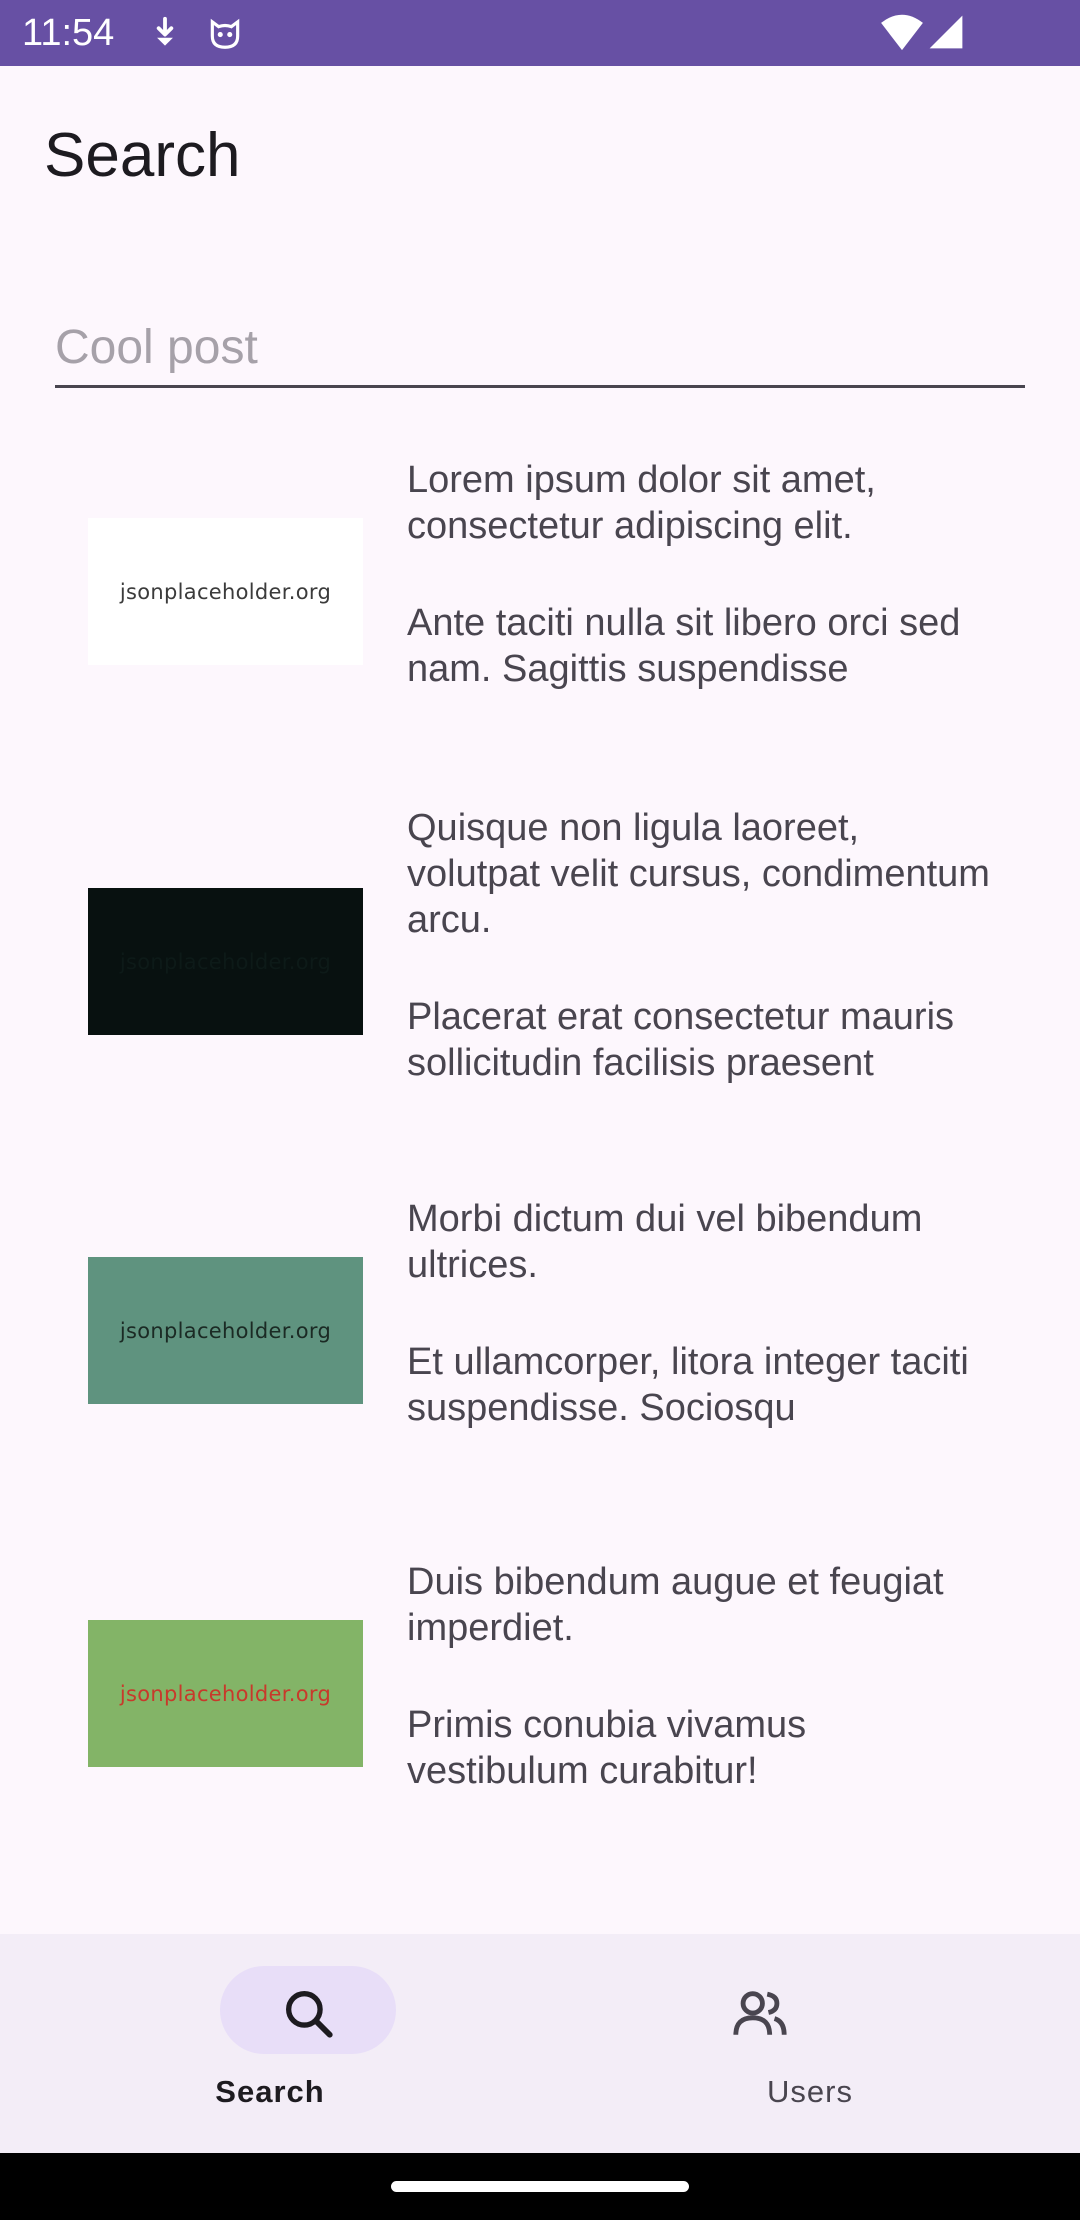 The height and width of the screenshot is (2220, 1080). Describe the element at coordinates (270, 2091) in the screenshot. I see `nav-label-search: Search` at that location.